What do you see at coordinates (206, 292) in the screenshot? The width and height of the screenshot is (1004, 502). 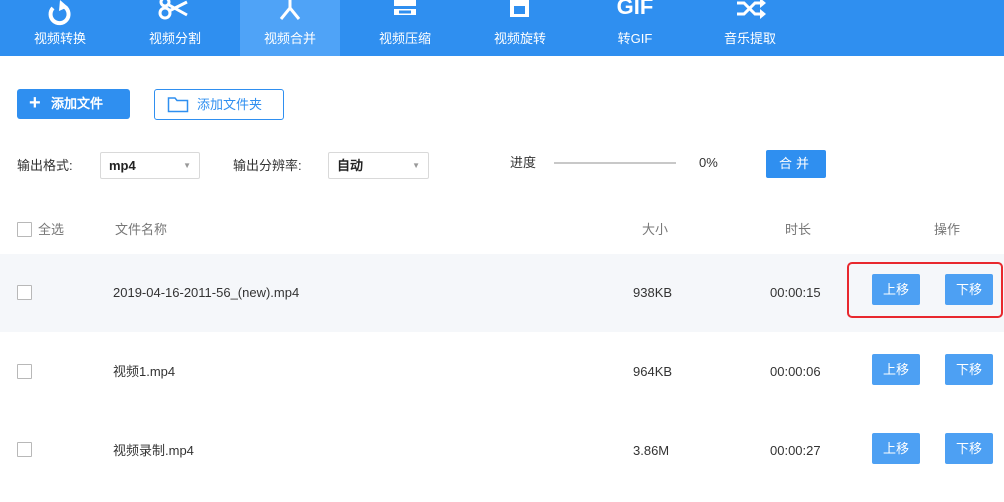 I see `file-name: 2019-04-16-2011-56_(new).mp4` at bounding box center [206, 292].